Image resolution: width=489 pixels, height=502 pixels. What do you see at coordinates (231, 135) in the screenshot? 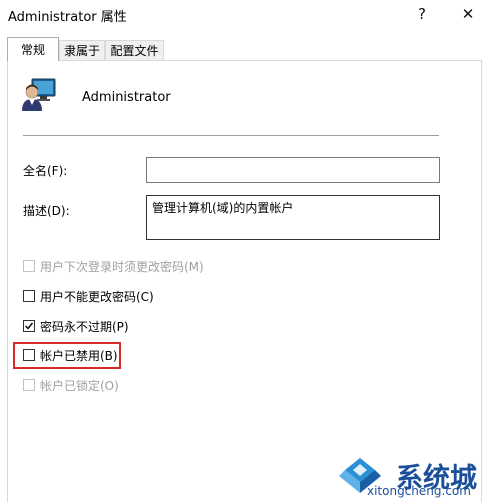
I see `divider` at bounding box center [231, 135].